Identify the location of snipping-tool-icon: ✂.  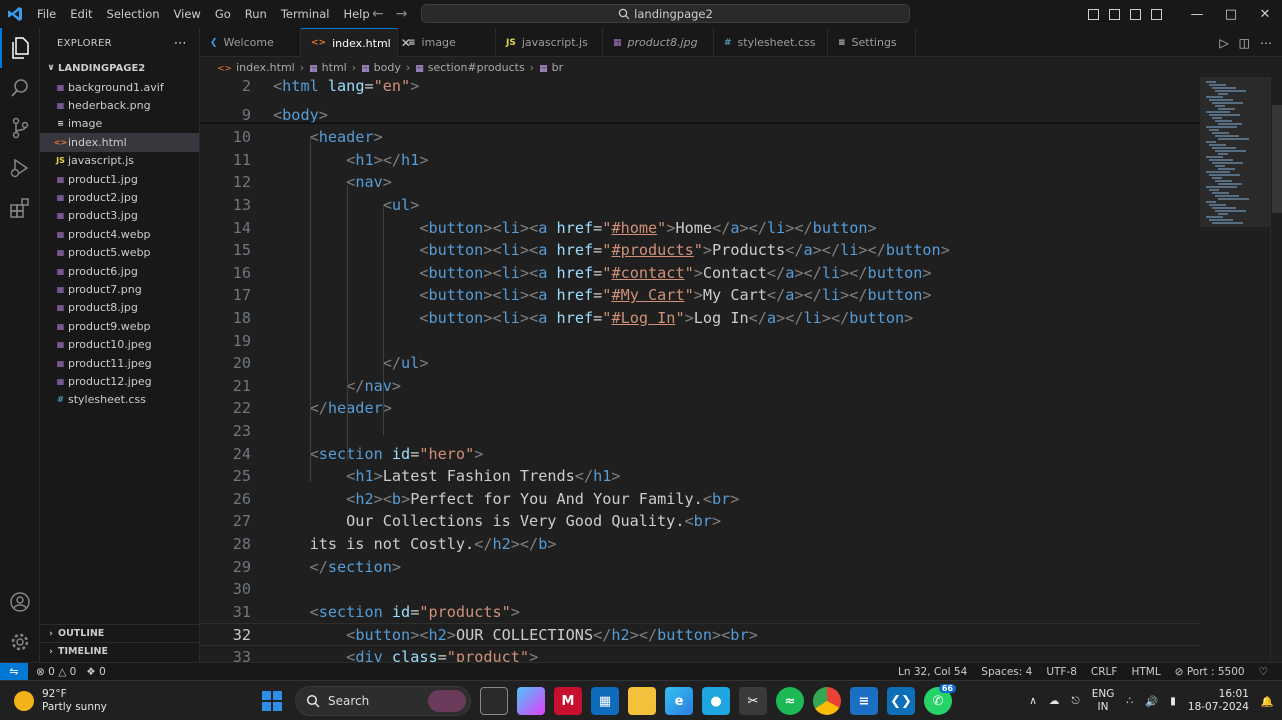
(753, 701).